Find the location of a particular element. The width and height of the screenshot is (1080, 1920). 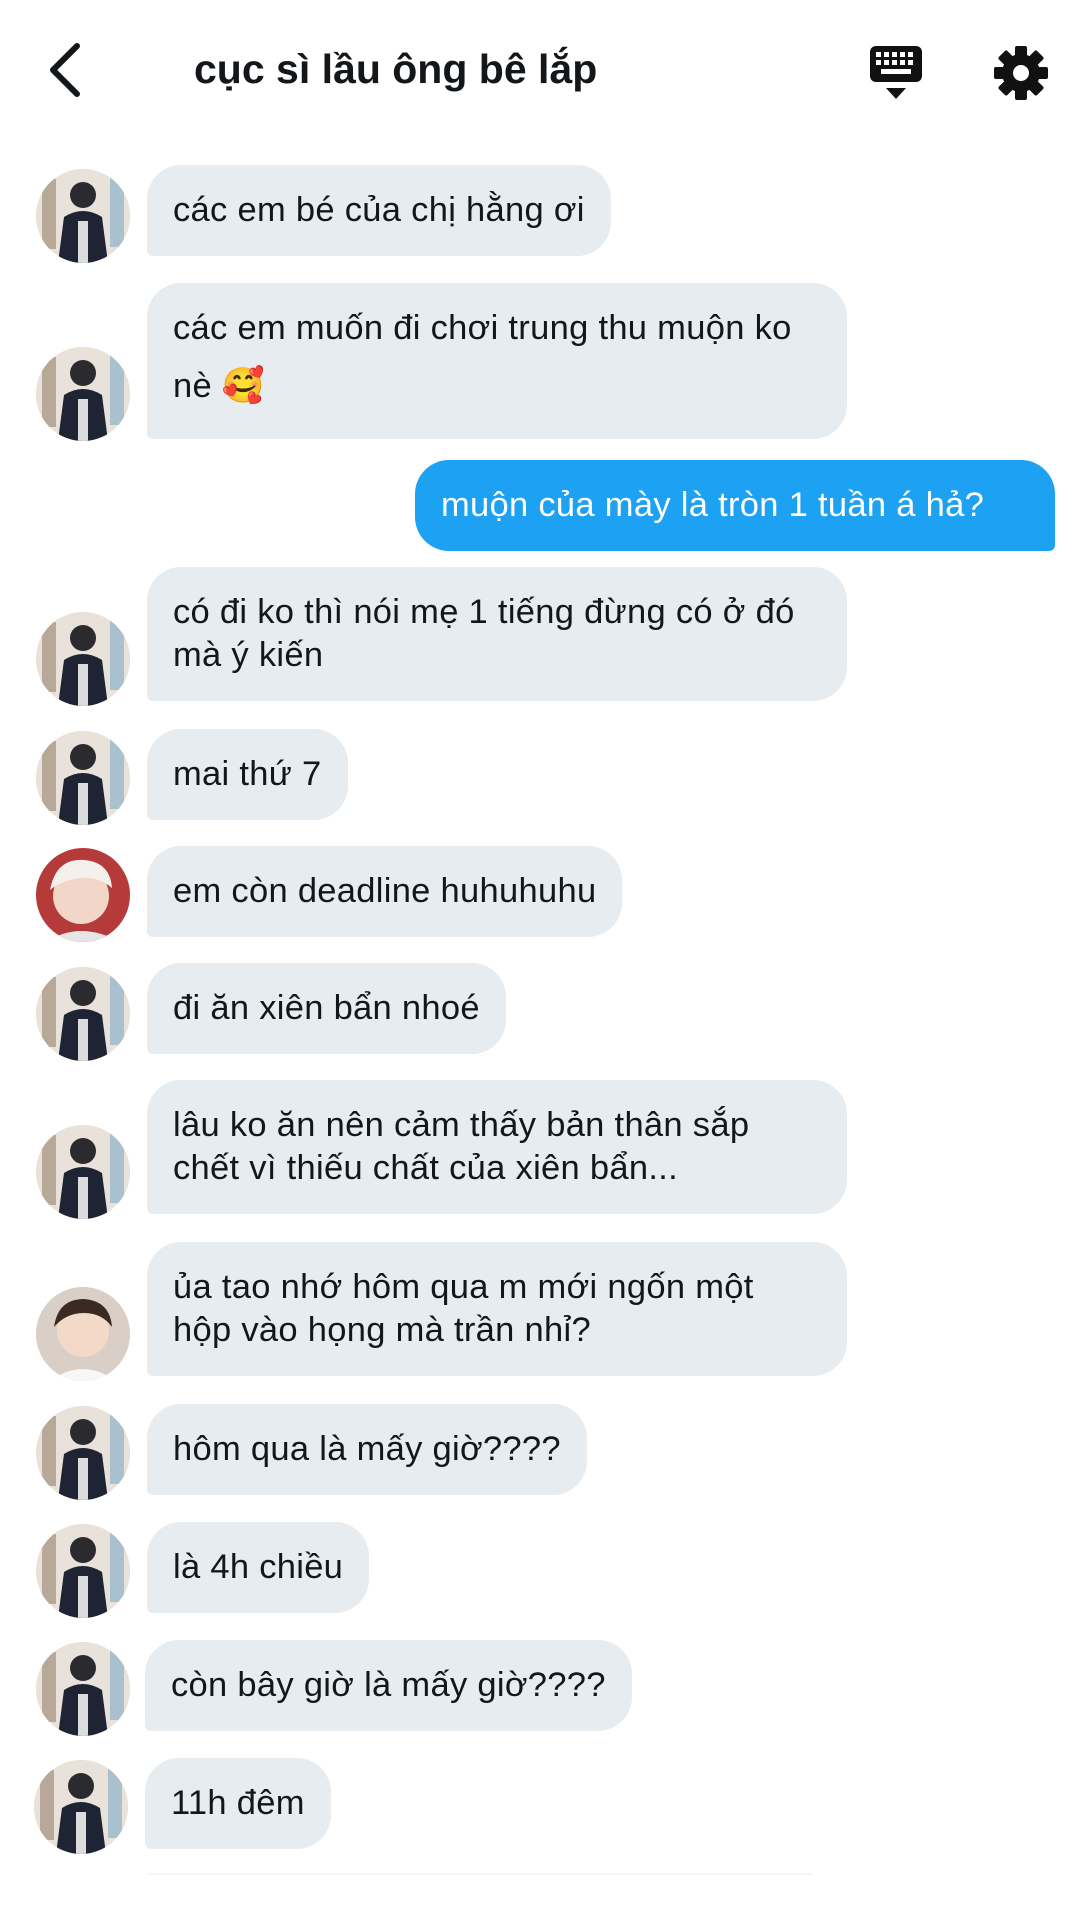

message-bubble: mai thứ 7 is located at coordinates (247, 774).